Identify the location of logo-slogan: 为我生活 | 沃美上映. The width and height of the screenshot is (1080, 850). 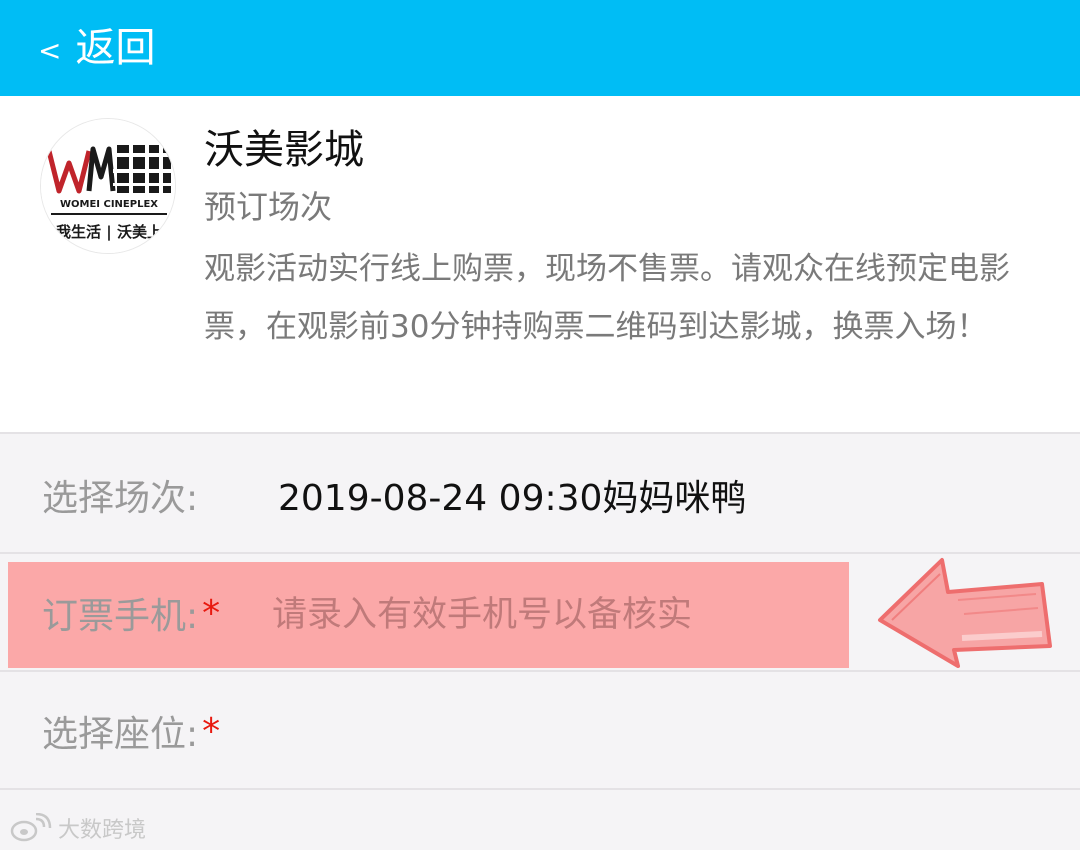
(108, 232).